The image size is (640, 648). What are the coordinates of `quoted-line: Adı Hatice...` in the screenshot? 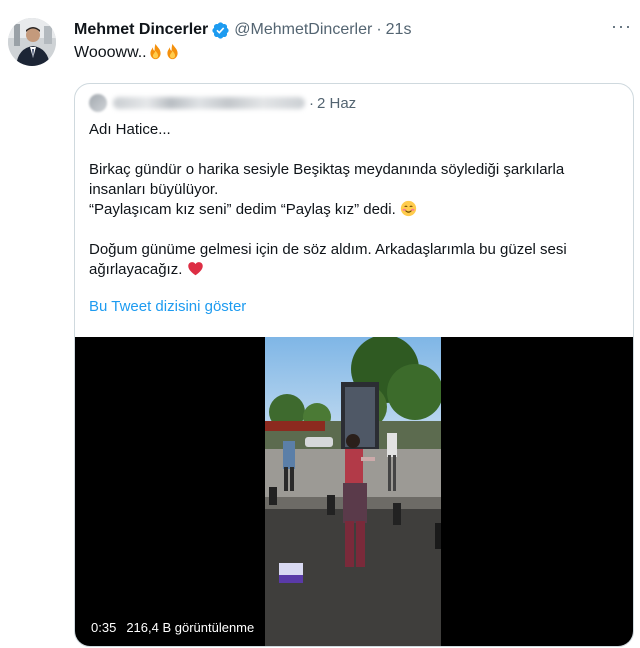 It's located at (130, 129).